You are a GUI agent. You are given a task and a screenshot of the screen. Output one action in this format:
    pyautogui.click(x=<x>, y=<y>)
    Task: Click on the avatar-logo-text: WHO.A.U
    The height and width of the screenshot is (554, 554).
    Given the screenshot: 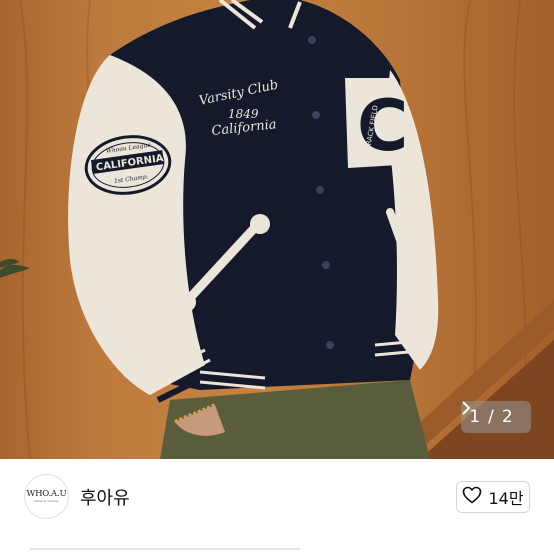 What is the action you would take?
    pyautogui.click(x=46, y=494)
    